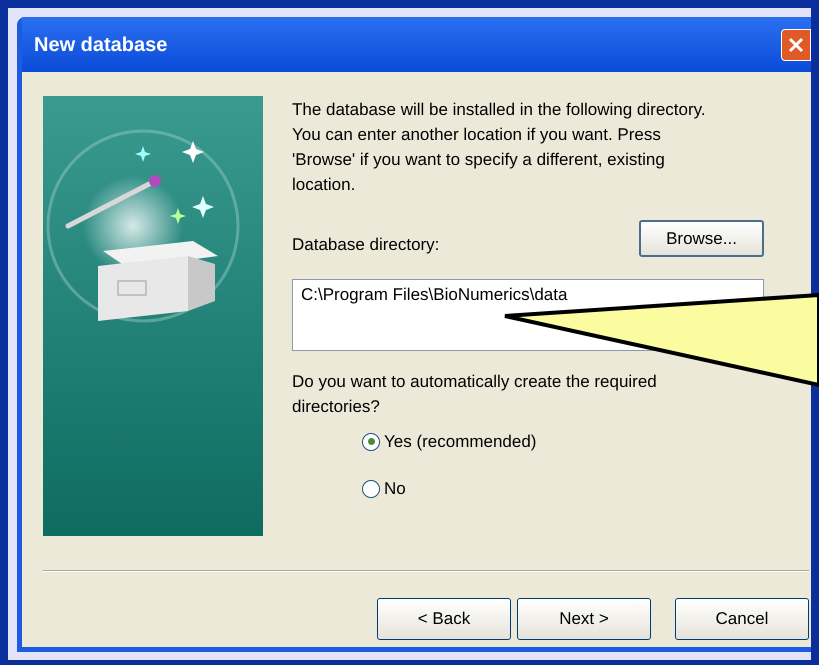  Describe the element at coordinates (584, 619) in the screenshot. I see `wizard-button: Next >` at that location.